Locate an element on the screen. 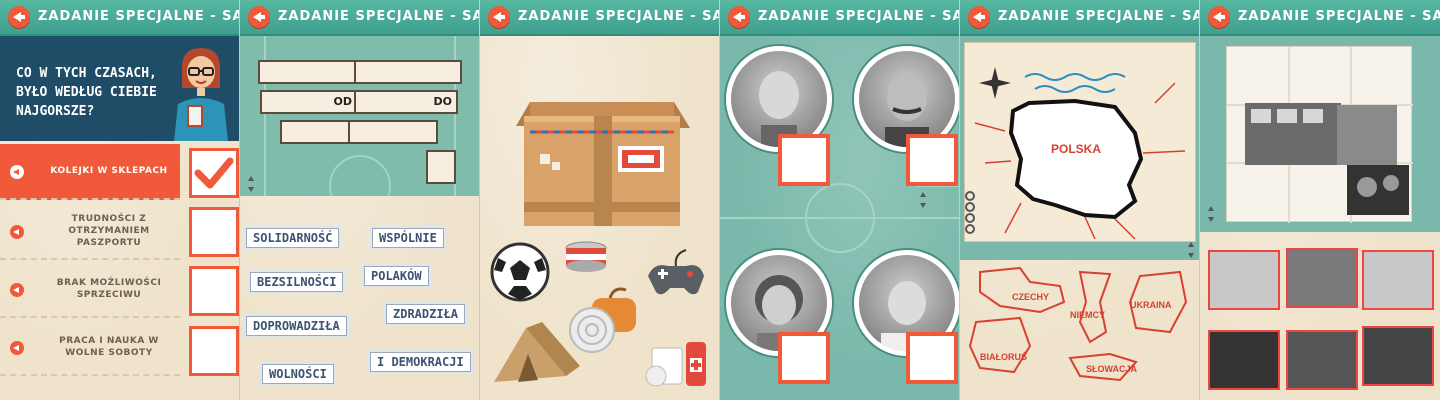 The height and width of the screenshot is (400, 1440). country-label: NIEMCY is located at coordinates (1088, 315).